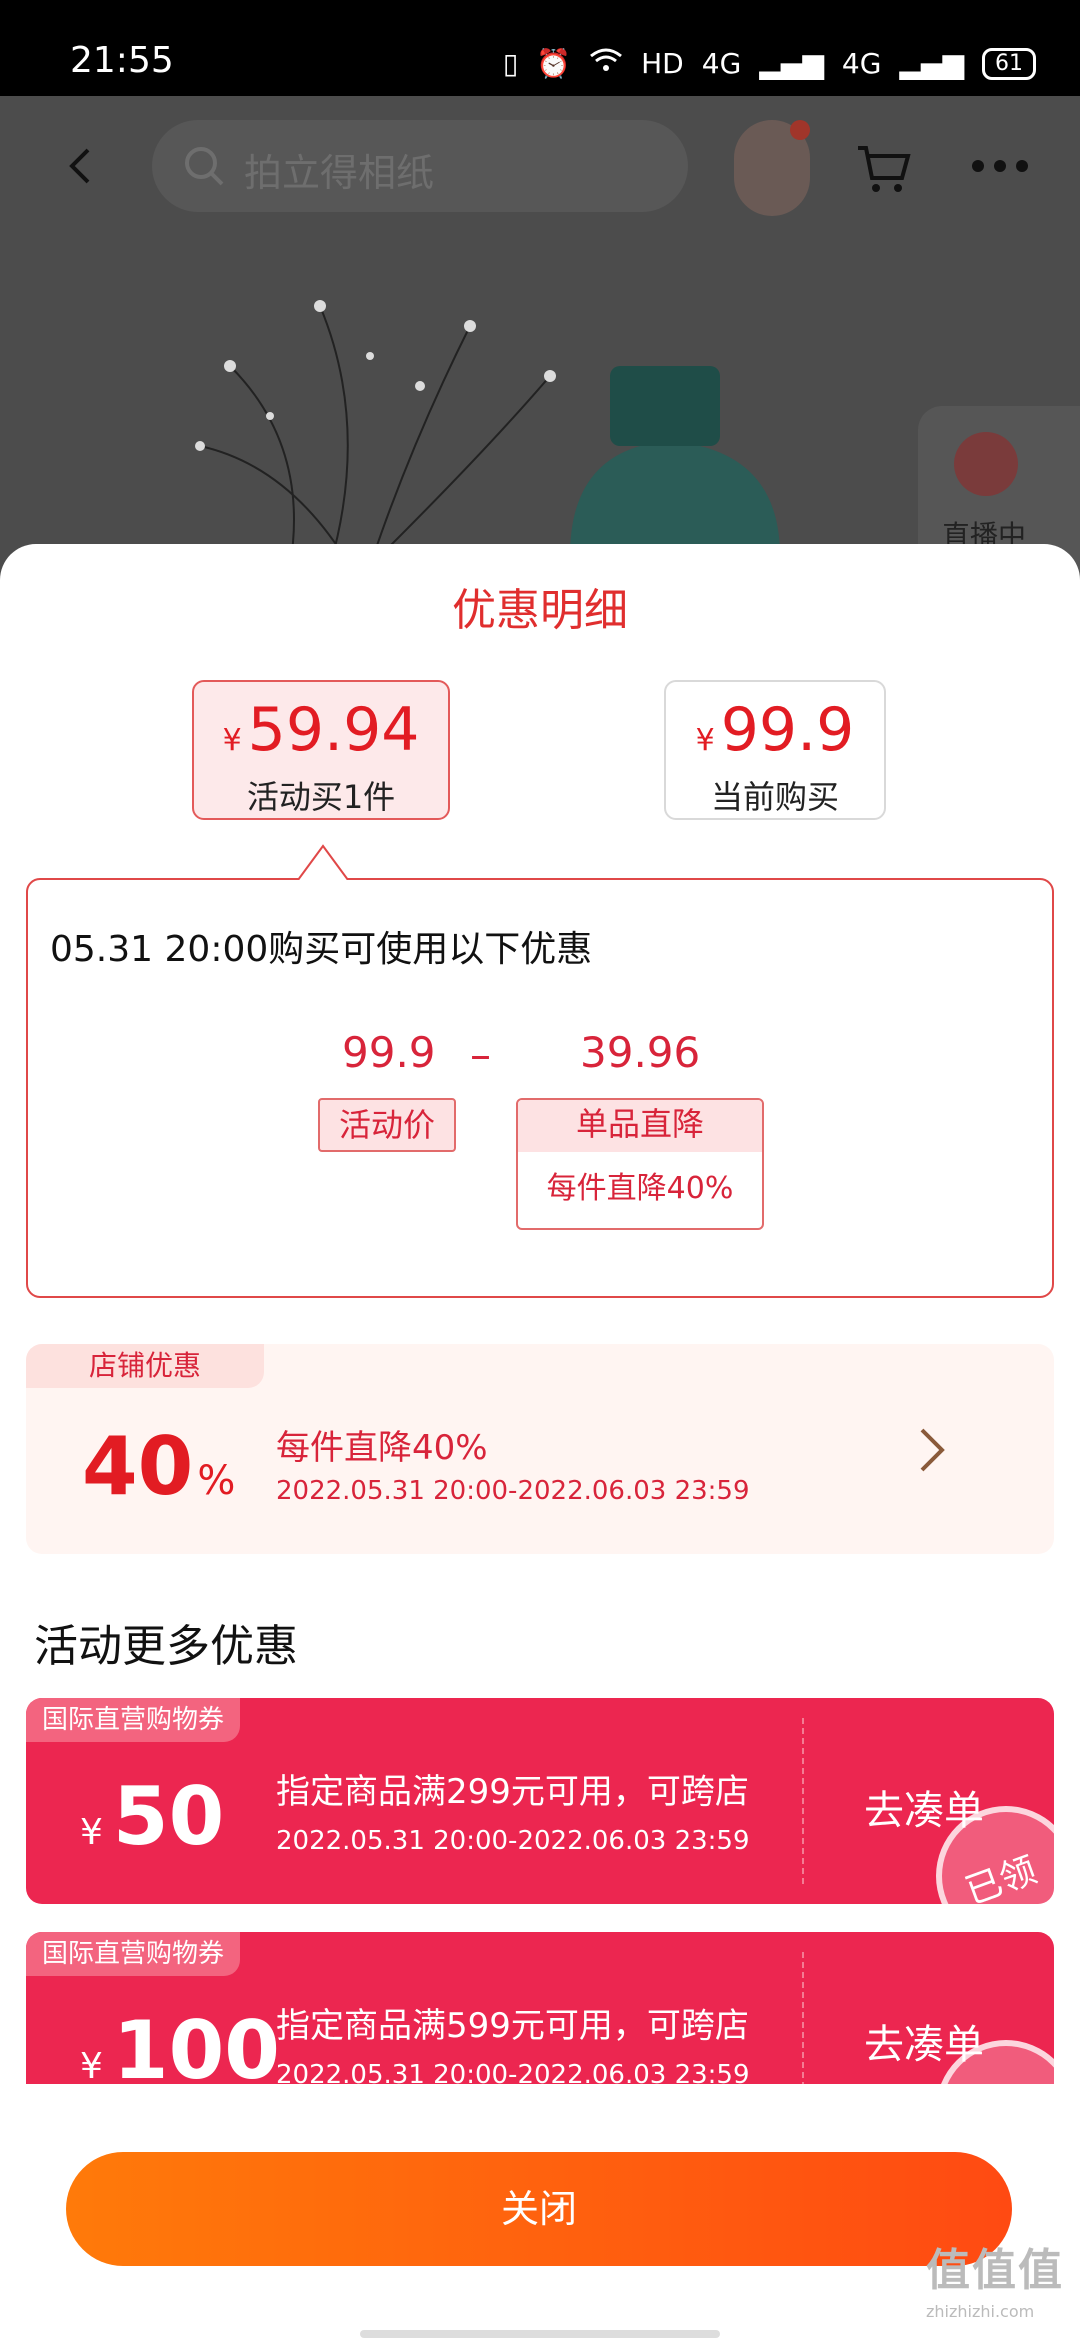 This screenshot has width=1080, height=2340. What do you see at coordinates (1000, 166) in the screenshot?
I see `more-icon` at bounding box center [1000, 166].